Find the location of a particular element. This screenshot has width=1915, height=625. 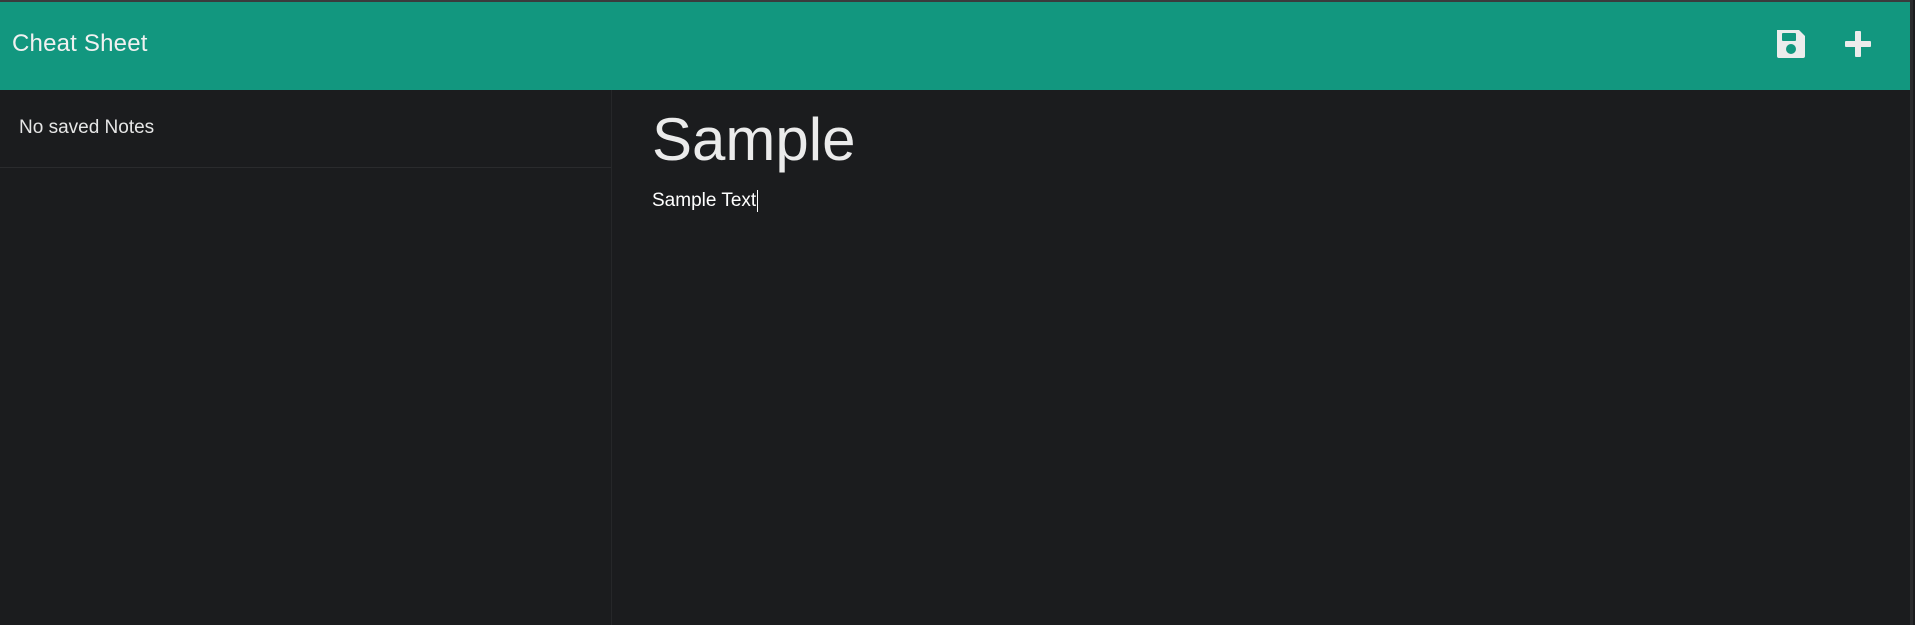

note-editor: Sample Sample Text is located at coordinates (1252, 151).